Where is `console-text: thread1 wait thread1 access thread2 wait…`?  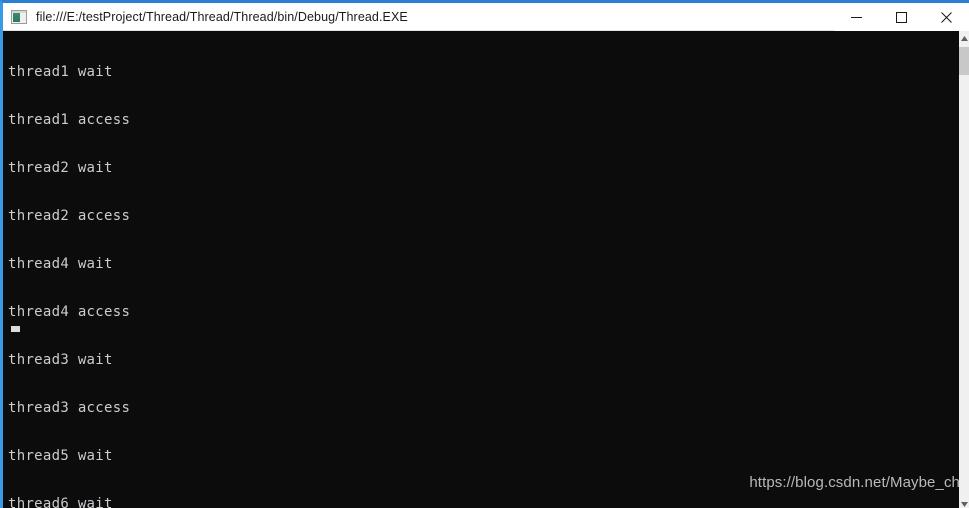 console-text: thread1 wait thread1 access thread2 wait… is located at coordinates (73, 270).